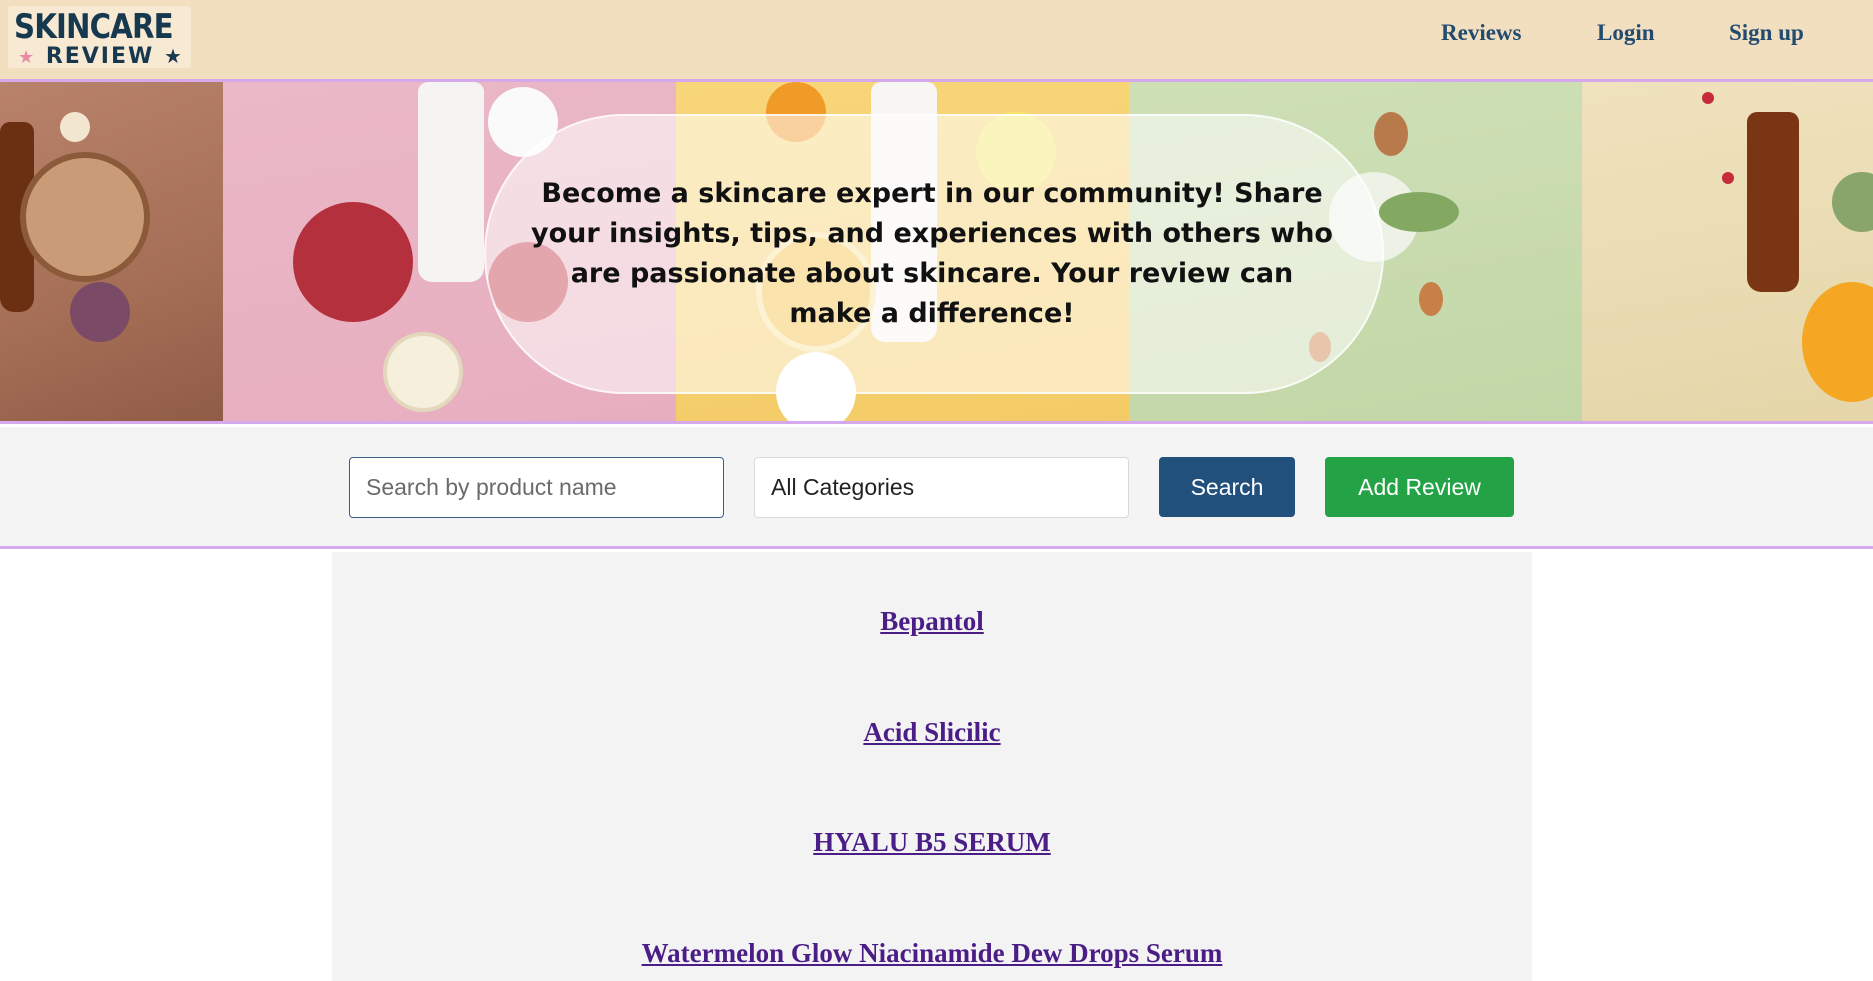  I want to click on serum-bottle-image, so click(1773, 202).